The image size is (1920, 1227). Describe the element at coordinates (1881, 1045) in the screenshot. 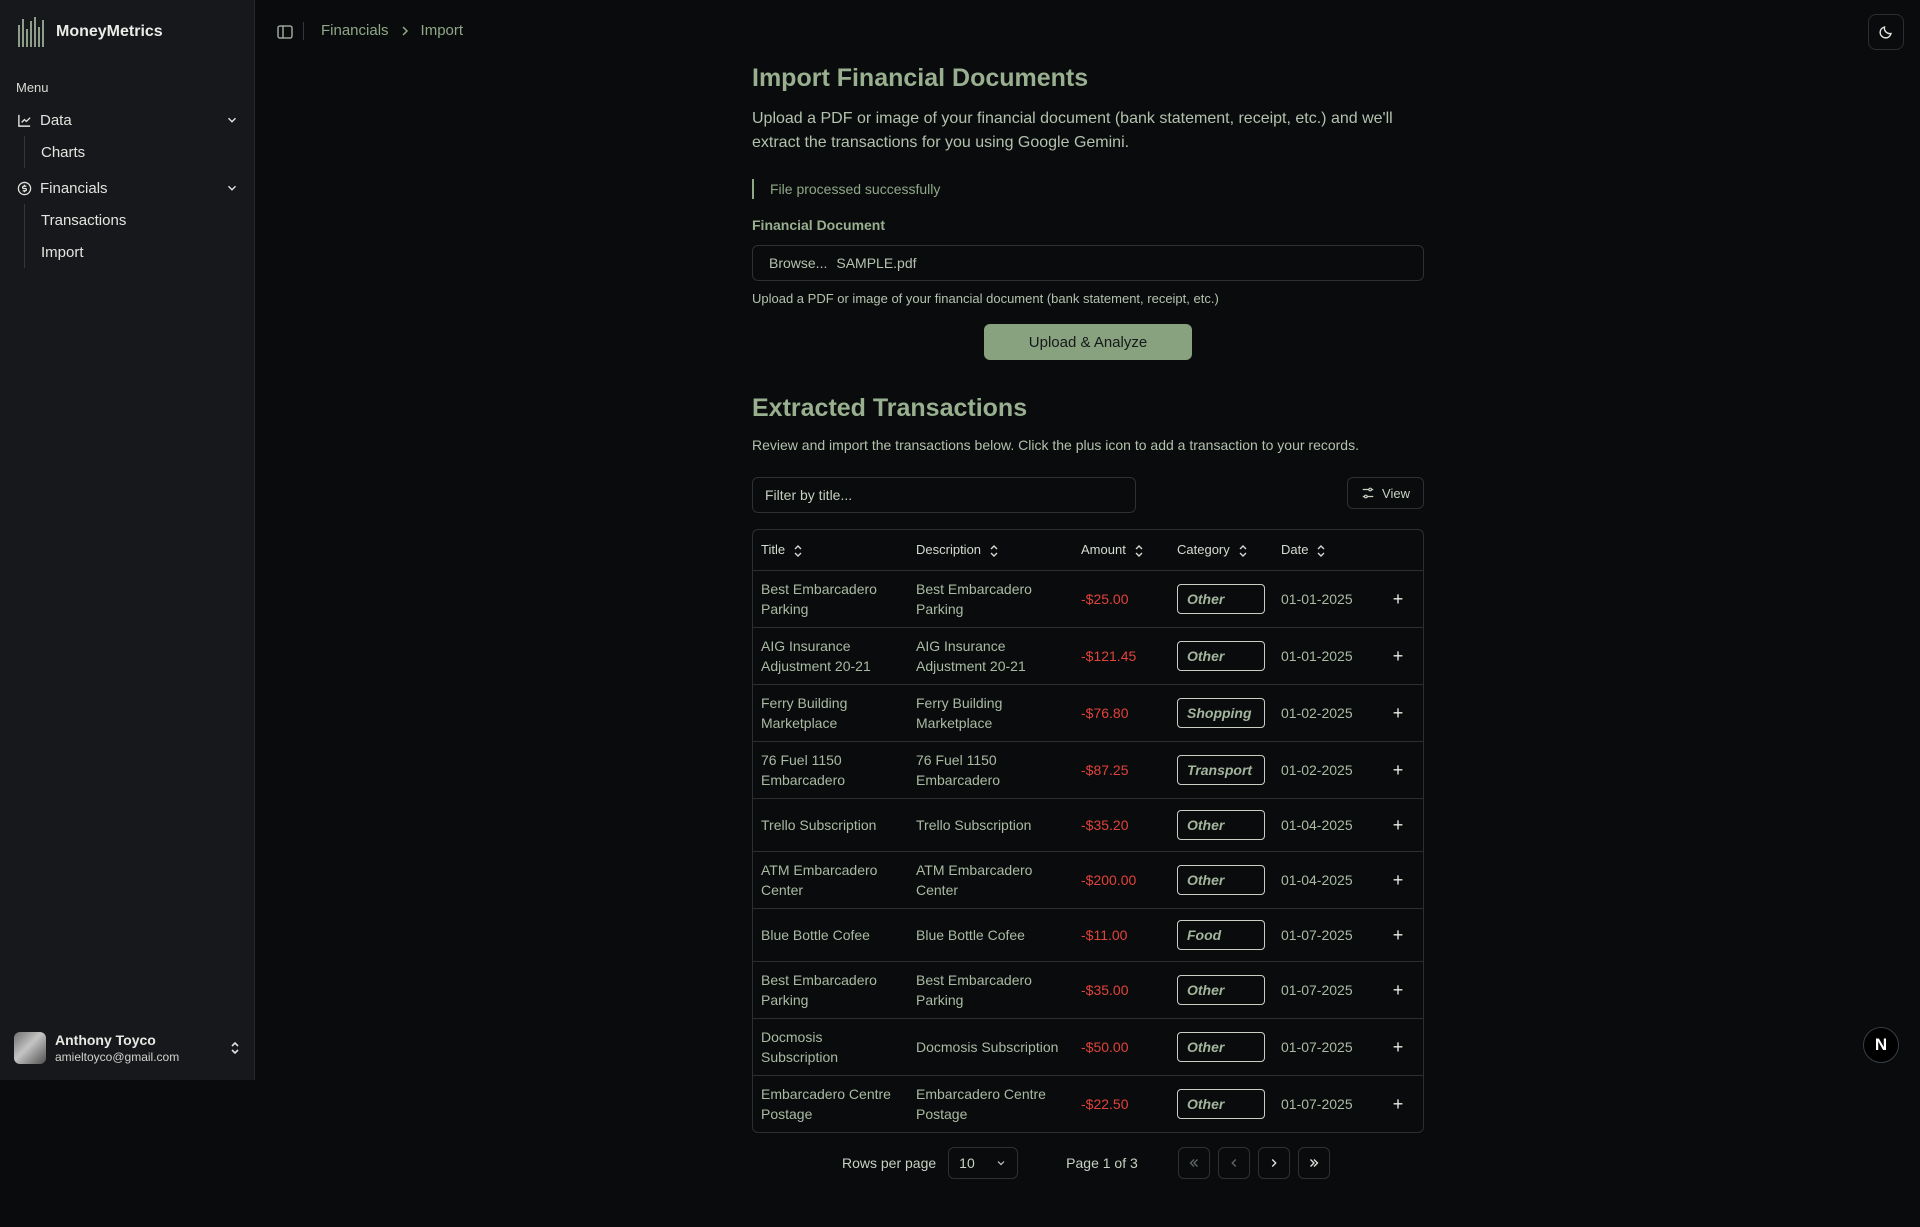

I see `nextjs-dev-button: N` at that location.